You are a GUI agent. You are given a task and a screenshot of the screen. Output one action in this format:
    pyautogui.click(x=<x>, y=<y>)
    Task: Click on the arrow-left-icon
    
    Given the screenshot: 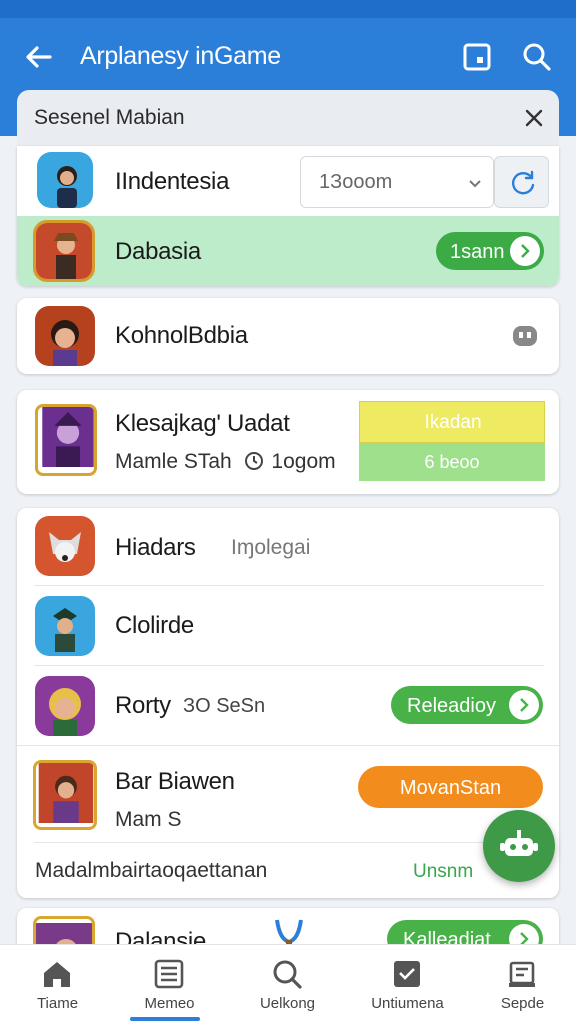 What is the action you would take?
    pyautogui.click(x=39, y=57)
    